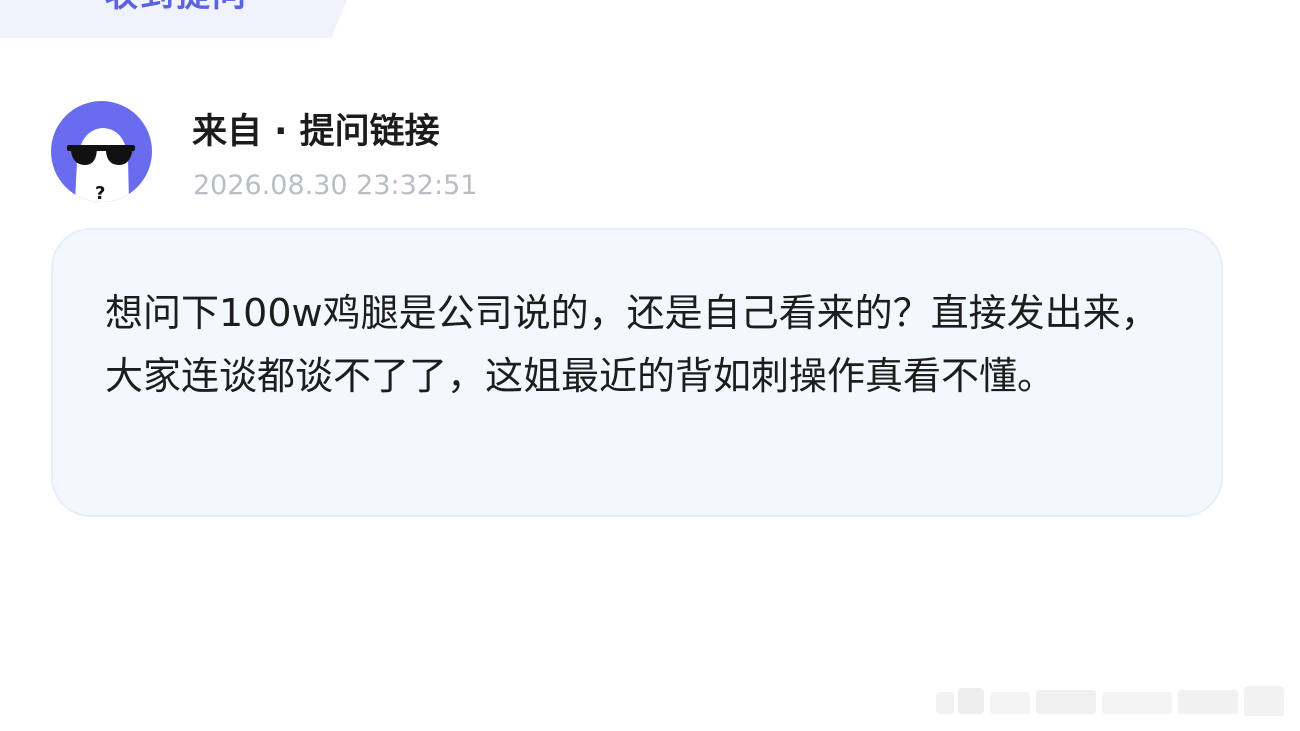  Describe the element at coordinates (176, 6) in the screenshot. I see `header-tab-label: 收到提问` at that location.